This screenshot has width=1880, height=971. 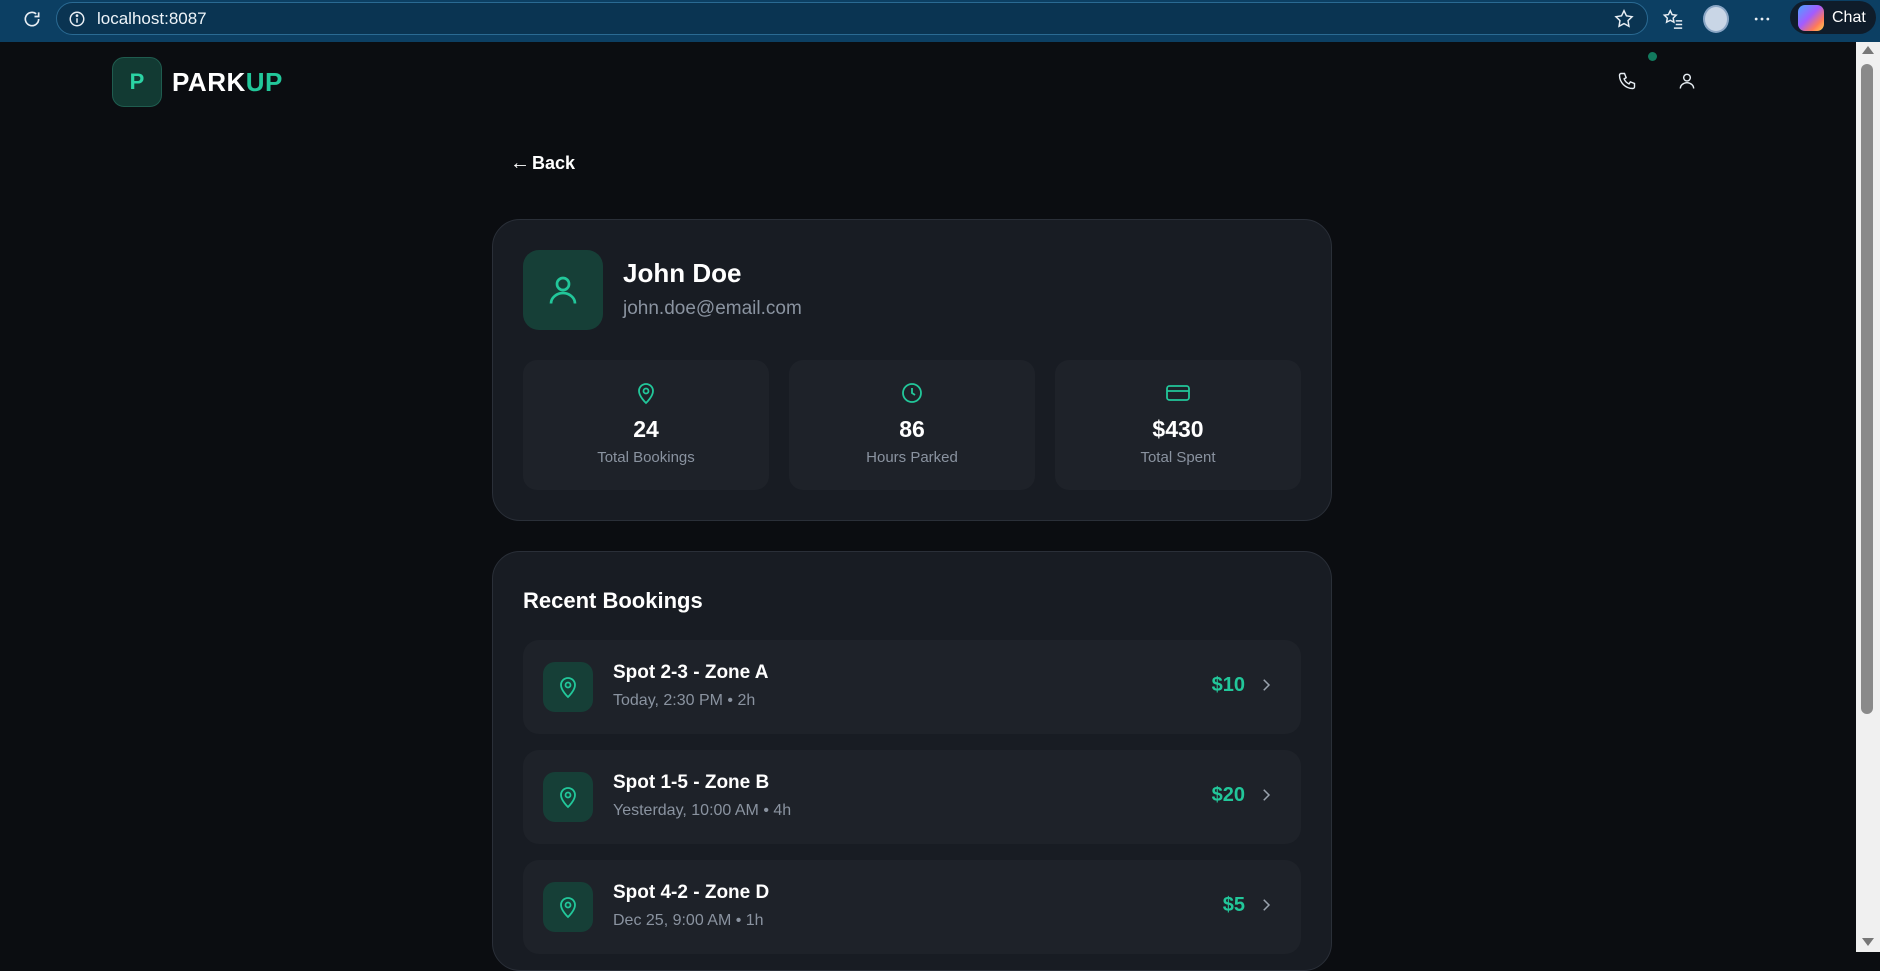 I want to click on profile-avatar-icon, so click(x=1716, y=19).